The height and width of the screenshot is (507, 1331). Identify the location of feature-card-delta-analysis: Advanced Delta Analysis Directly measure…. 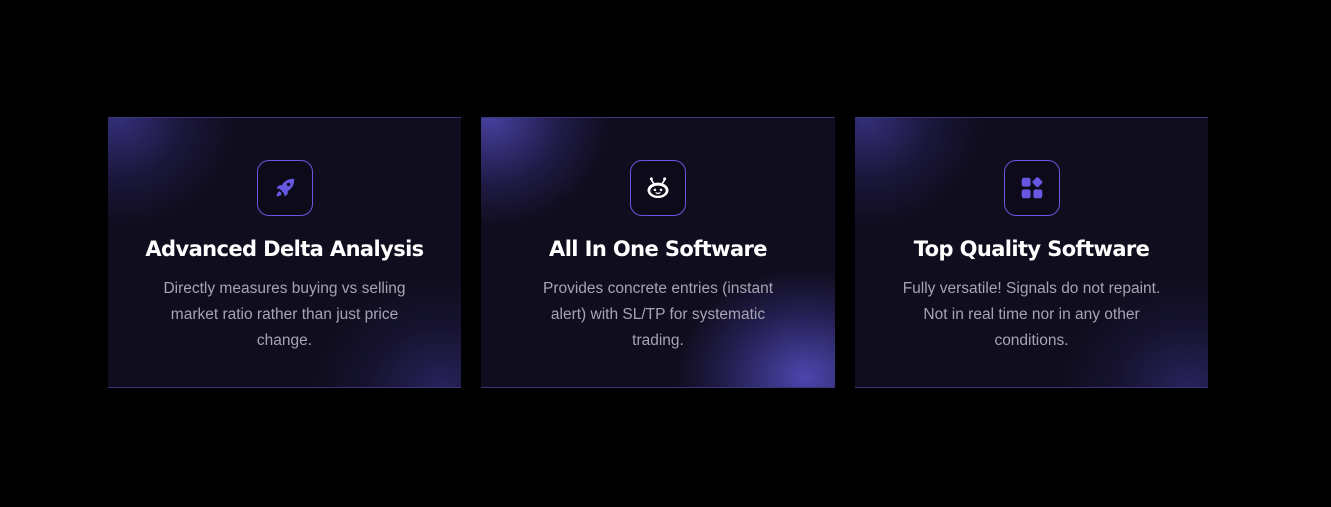
(284, 252).